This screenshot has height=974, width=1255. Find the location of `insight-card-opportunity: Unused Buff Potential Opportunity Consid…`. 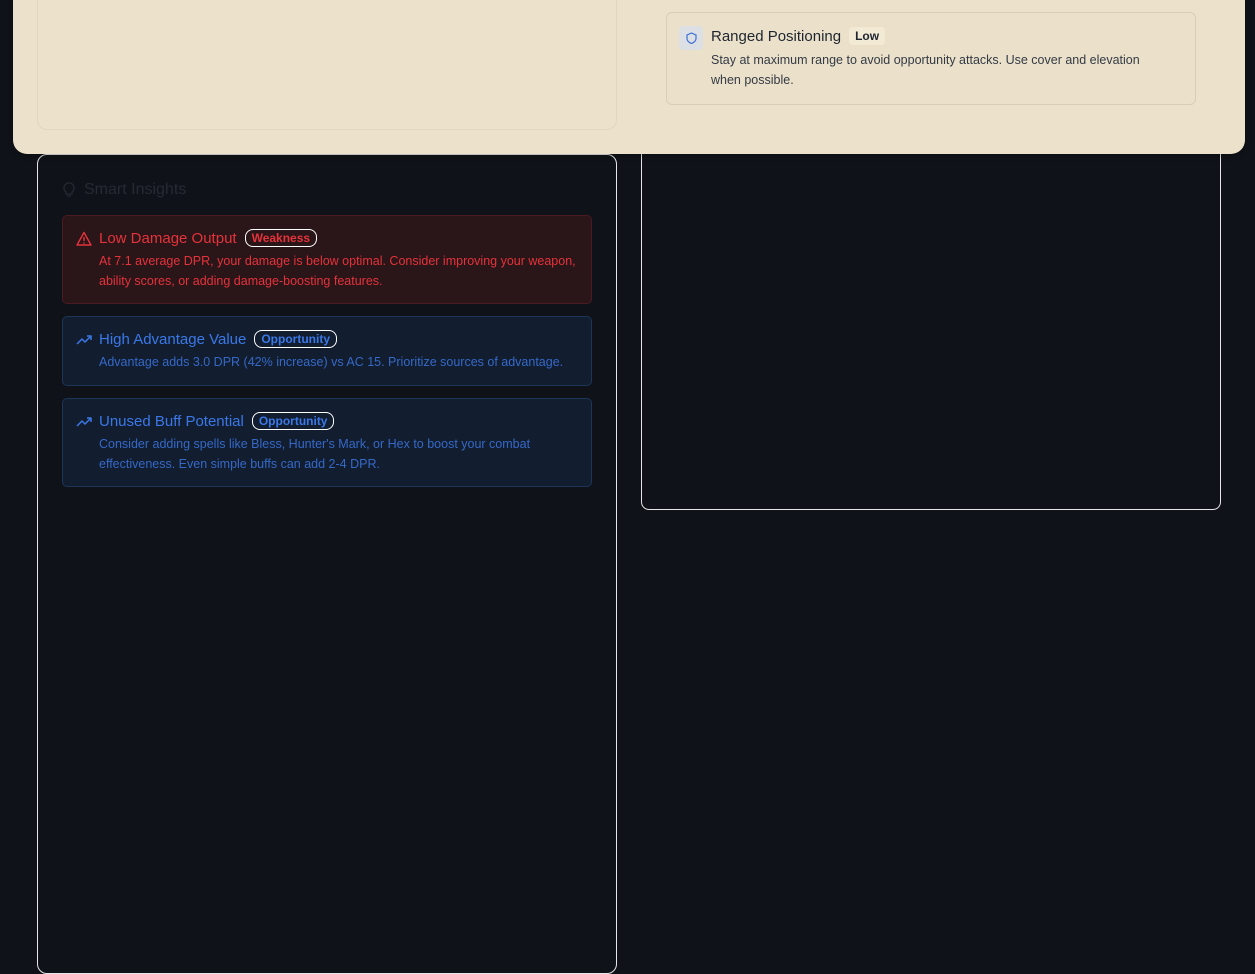

insight-card-opportunity: Unused Buff Potential Opportunity Consid… is located at coordinates (327, 442).